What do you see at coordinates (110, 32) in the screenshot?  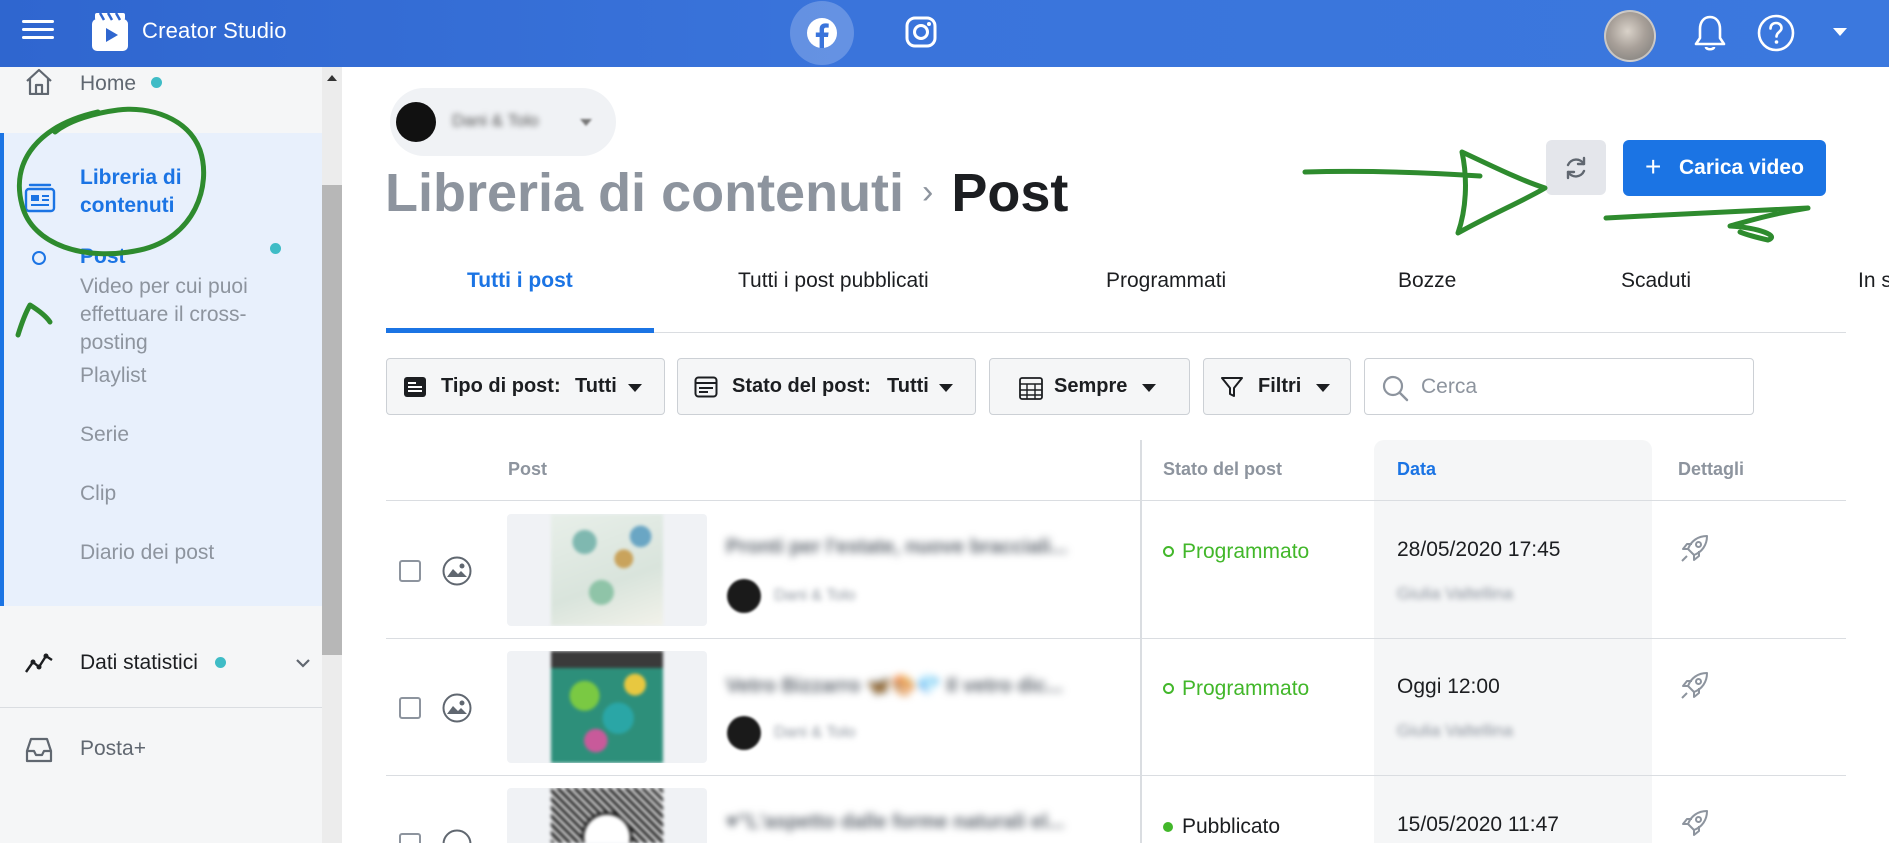 I see `creator-studio-logo` at bounding box center [110, 32].